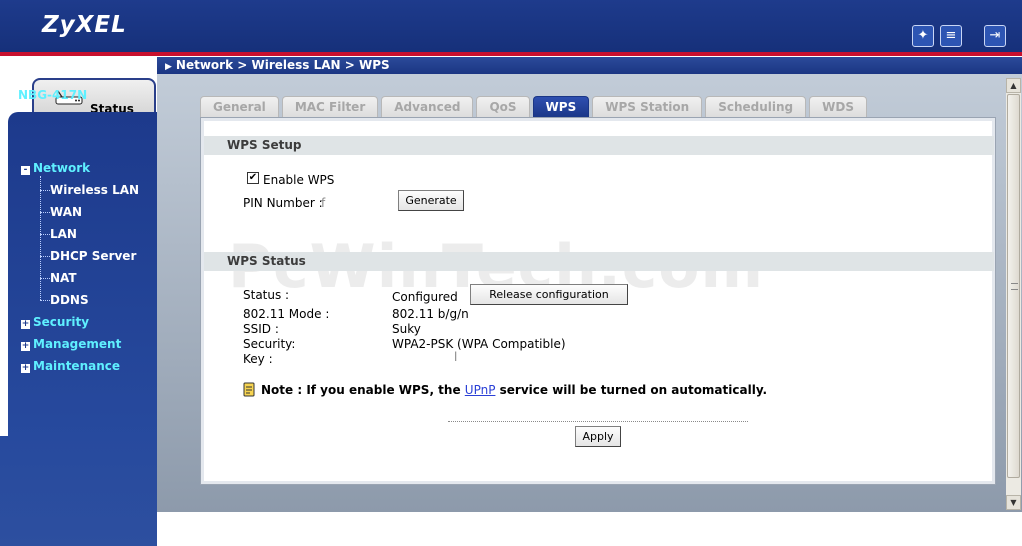 The image size is (1022, 546). I want to click on scrollbar-grip-icon, so click(1014, 286).